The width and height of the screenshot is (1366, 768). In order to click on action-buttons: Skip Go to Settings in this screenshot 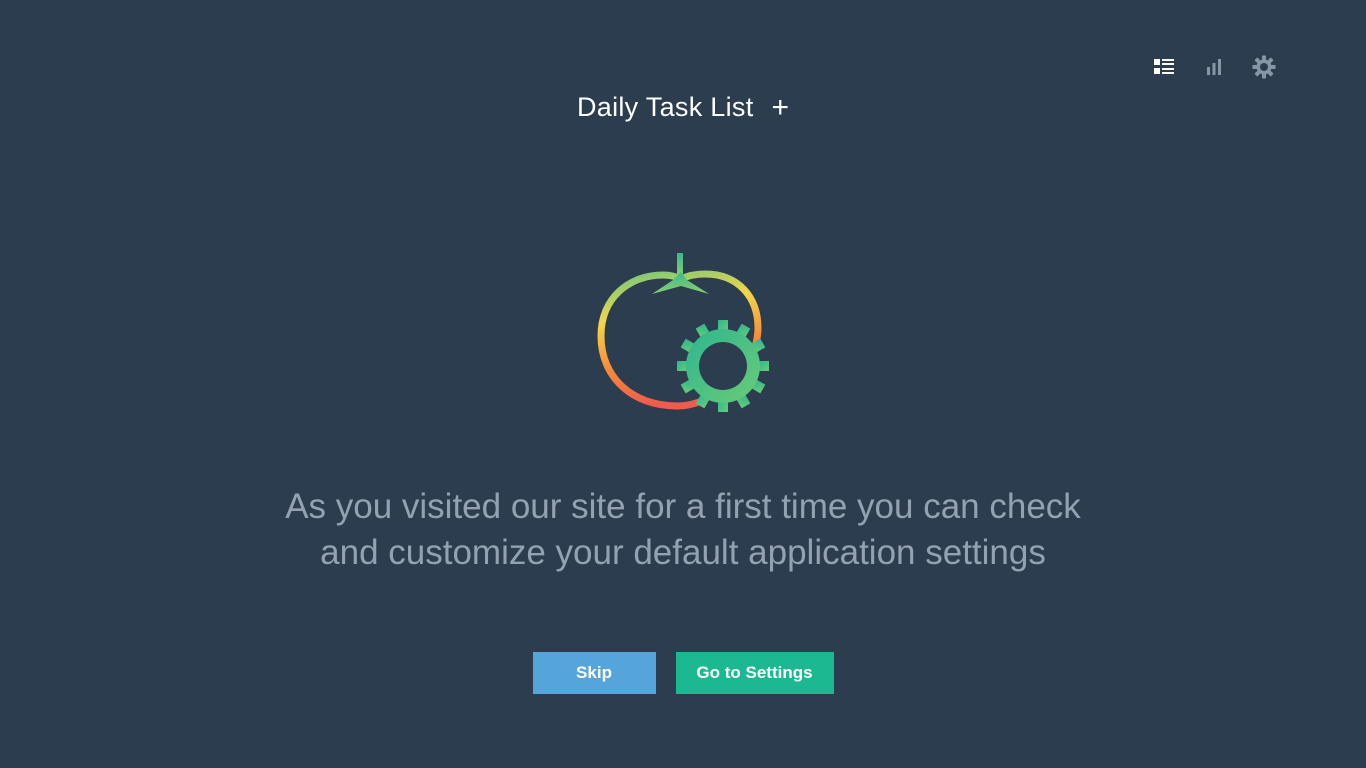, I will do `click(683, 673)`.